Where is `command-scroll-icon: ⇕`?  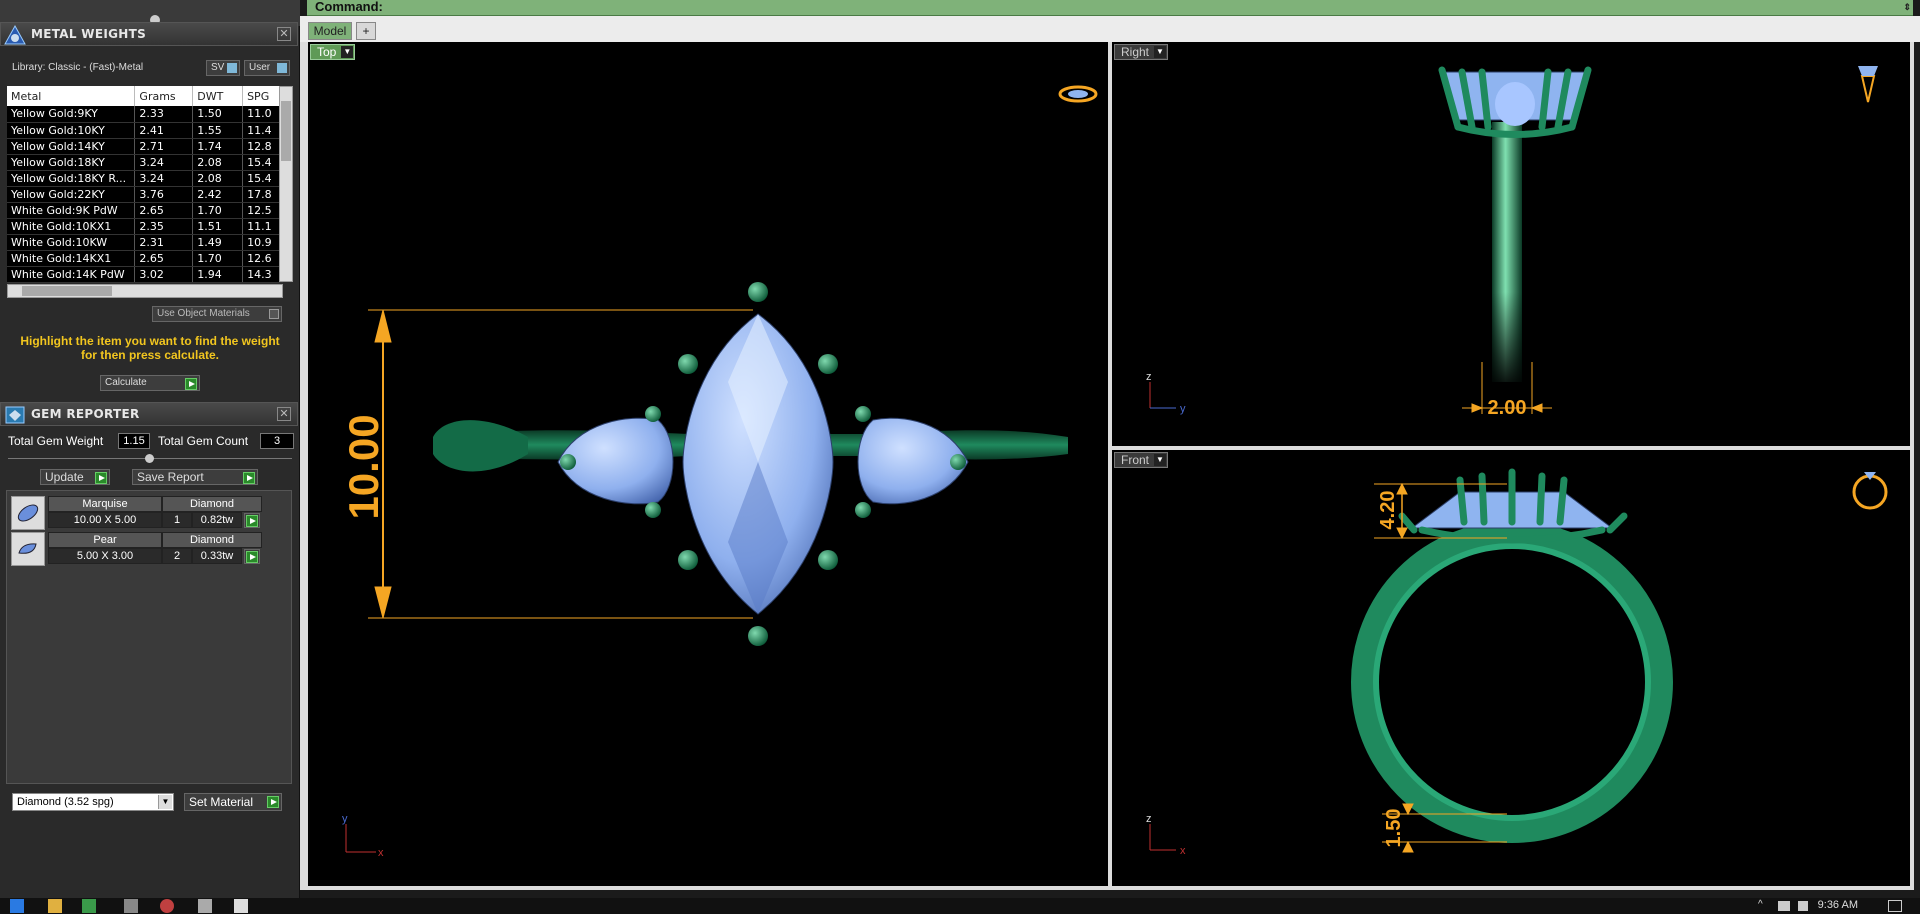
command-scroll-icon: ⇕ is located at coordinates (1907, 7).